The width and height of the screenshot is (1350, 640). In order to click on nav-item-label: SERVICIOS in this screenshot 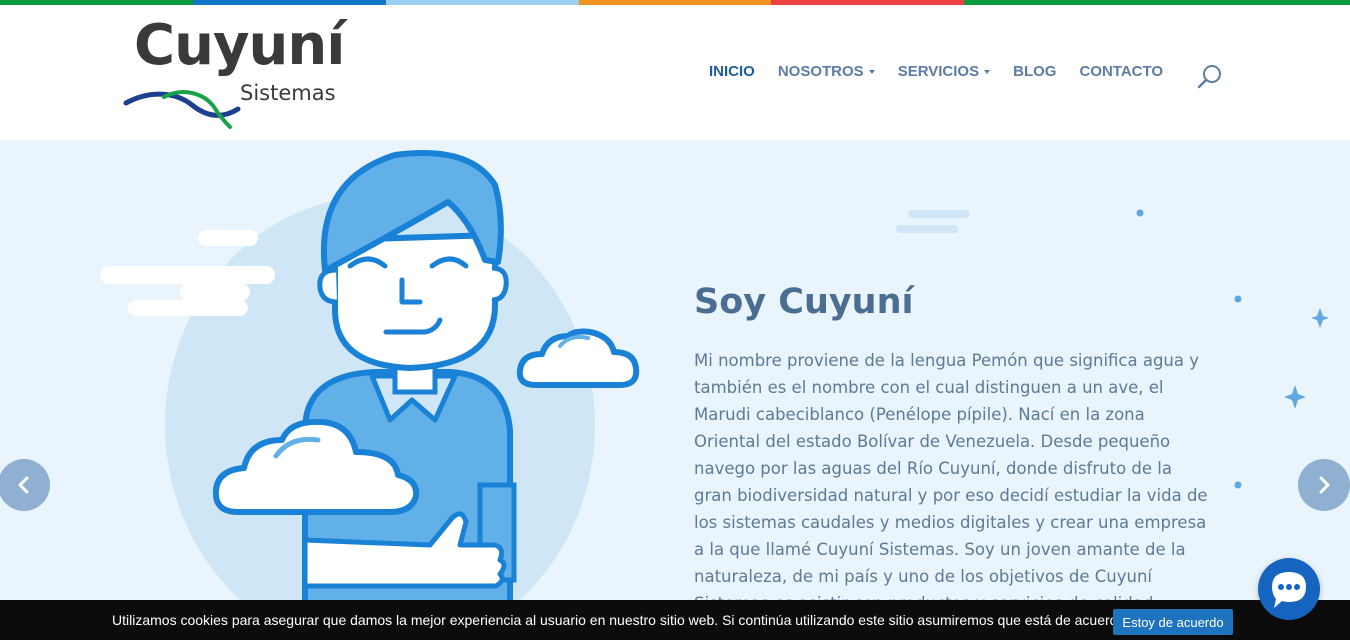, I will do `click(938, 71)`.